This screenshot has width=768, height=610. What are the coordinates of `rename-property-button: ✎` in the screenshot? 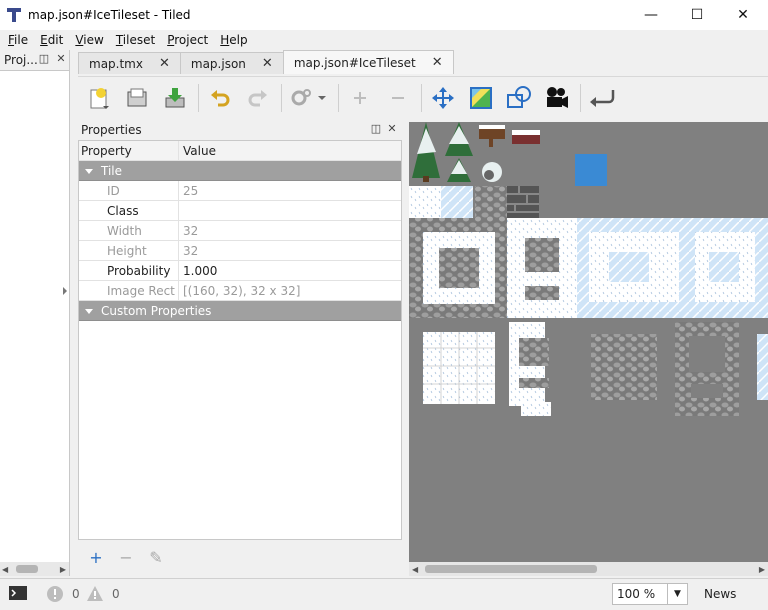 It's located at (156, 557).